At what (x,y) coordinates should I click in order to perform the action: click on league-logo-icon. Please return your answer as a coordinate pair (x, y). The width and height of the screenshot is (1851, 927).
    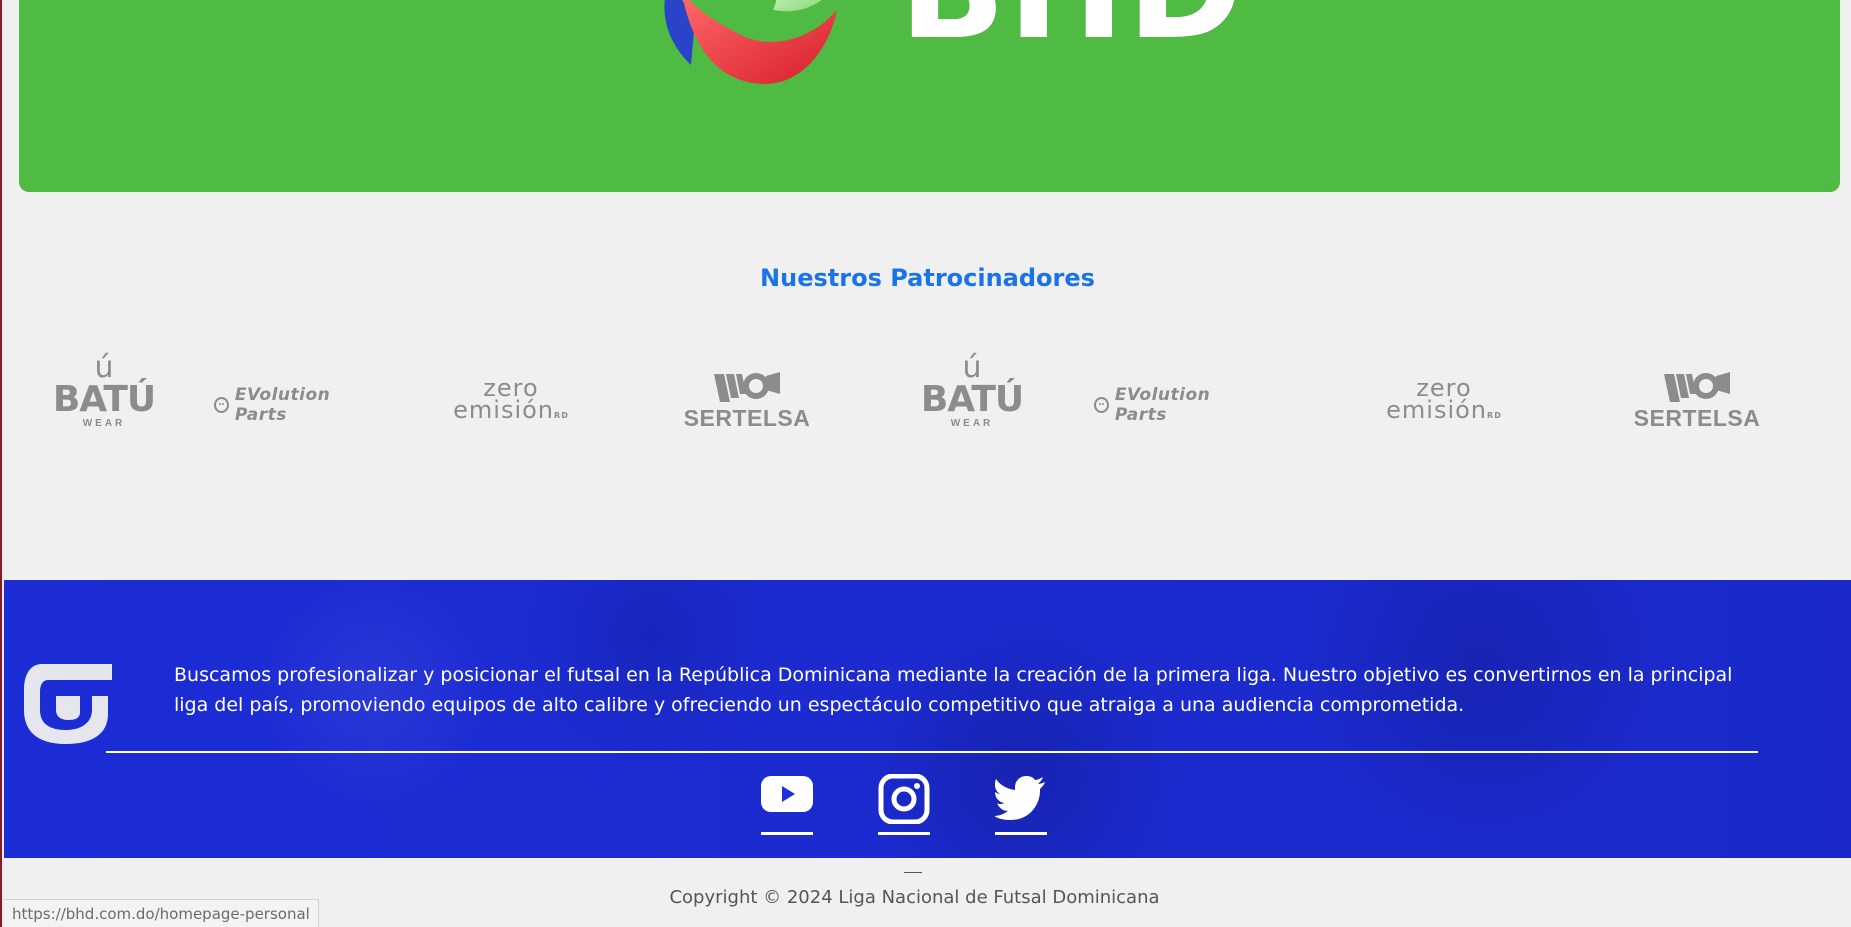
    Looking at the image, I should click on (68, 704).